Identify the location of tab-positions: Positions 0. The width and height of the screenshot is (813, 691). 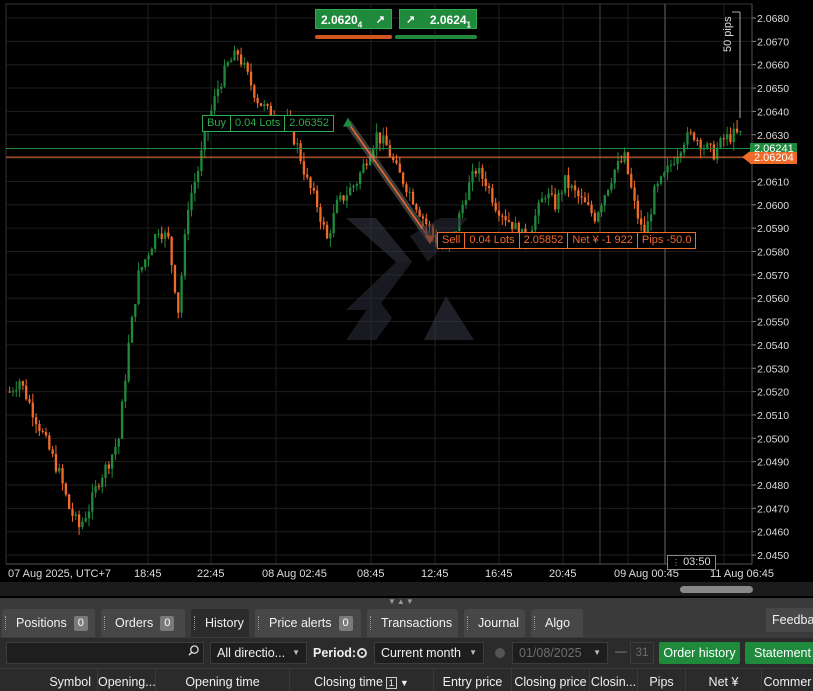
(48, 623).